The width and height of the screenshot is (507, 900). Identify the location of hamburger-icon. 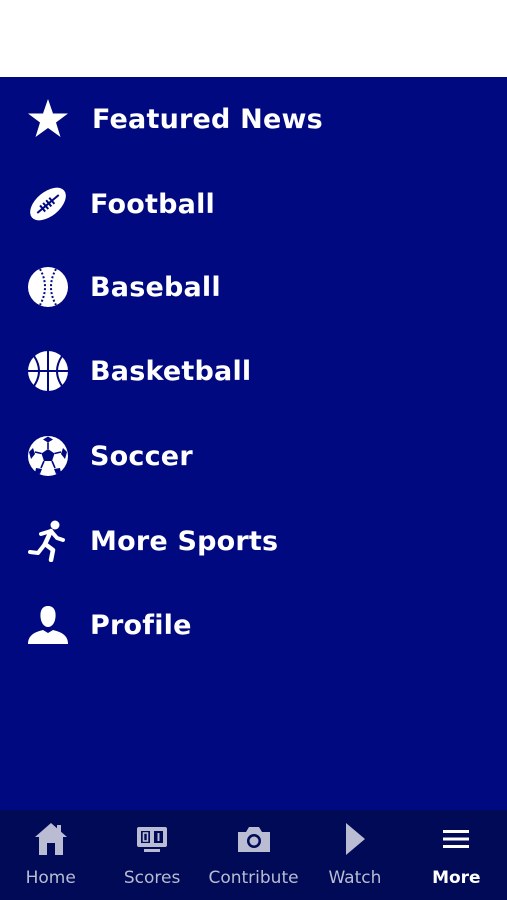
(456, 839).